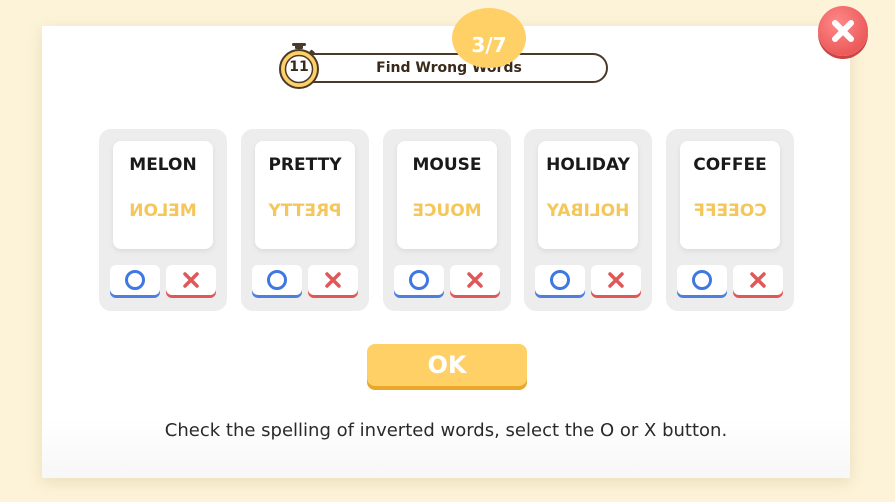 This screenshot has width=895, height=502. What do you see at coordinates (489, 38) in the screenshot?
I see `progress-badge: 3/7` at bounding box center [489, 38].